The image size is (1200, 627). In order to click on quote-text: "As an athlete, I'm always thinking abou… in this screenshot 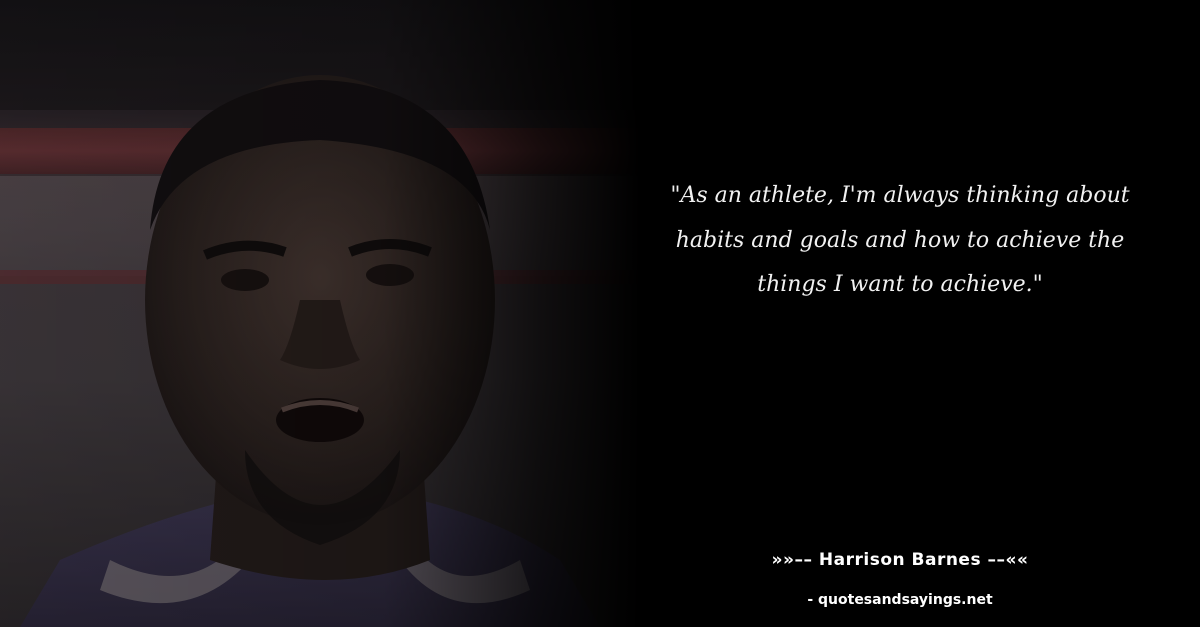, I will do `click(900, 240)`.